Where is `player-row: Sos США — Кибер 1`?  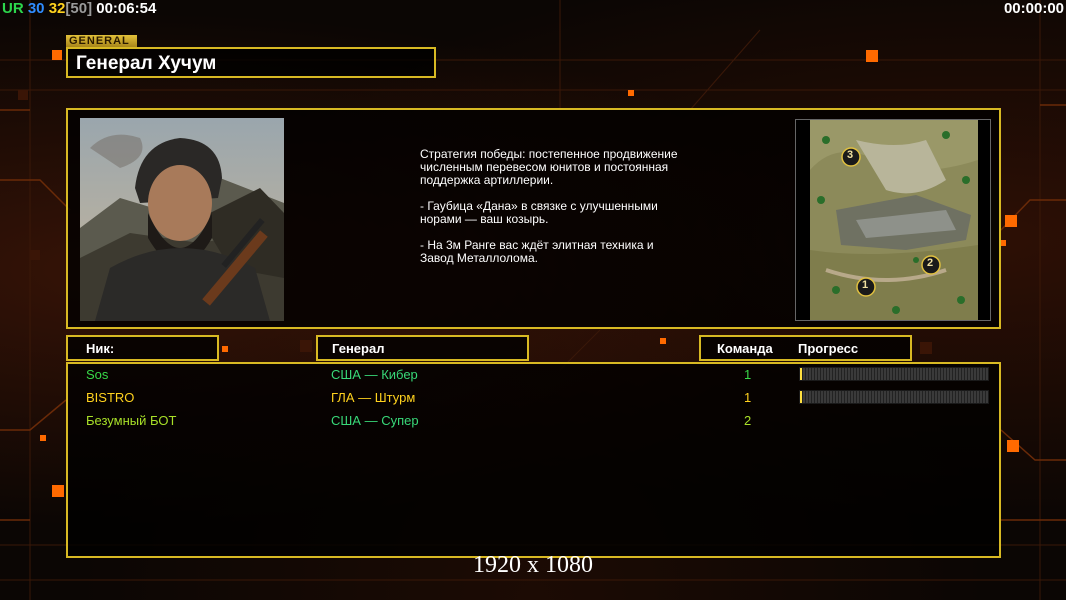
player-row: Sos США — Кибер 1 is located at coordinates (533, 375).